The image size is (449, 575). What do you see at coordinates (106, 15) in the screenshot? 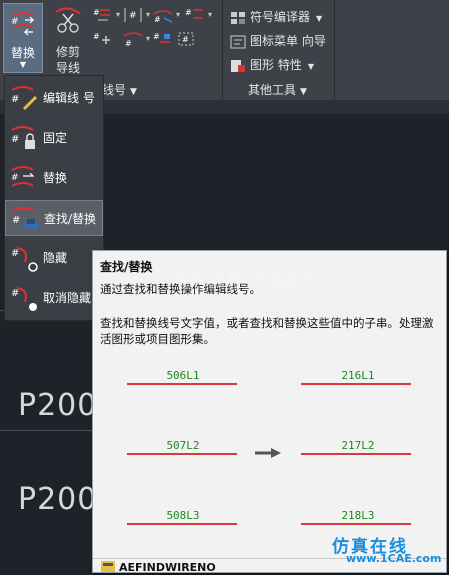
I see `wire-number-icon-1: # ▾` at bounding box center [106, 15].